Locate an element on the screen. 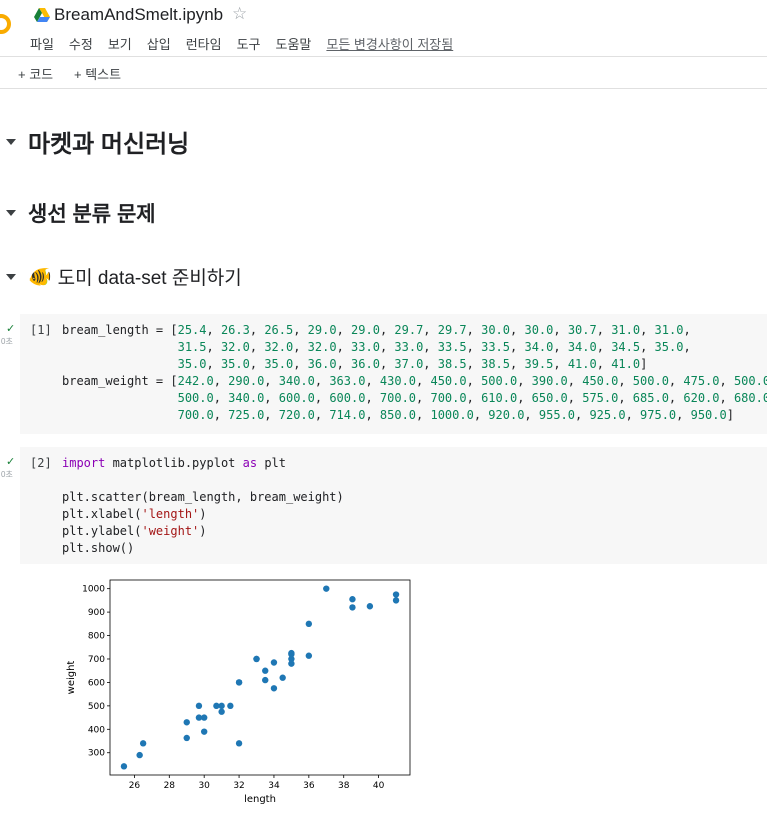 The image size is (767, 834). notebook-toolbar: + 코드 + 텍스트 is located at coordinates (383, 72).